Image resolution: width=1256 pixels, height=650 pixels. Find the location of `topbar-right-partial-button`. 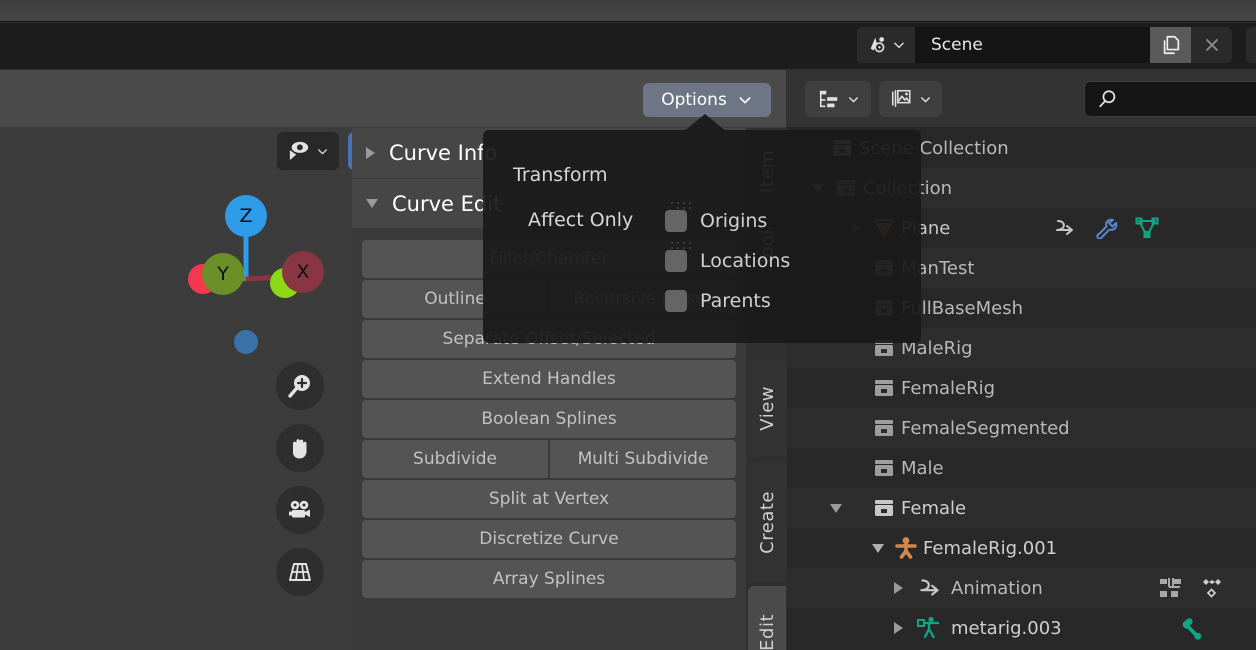

topbar-right-partial-button is located at coordinates (1251, 45).